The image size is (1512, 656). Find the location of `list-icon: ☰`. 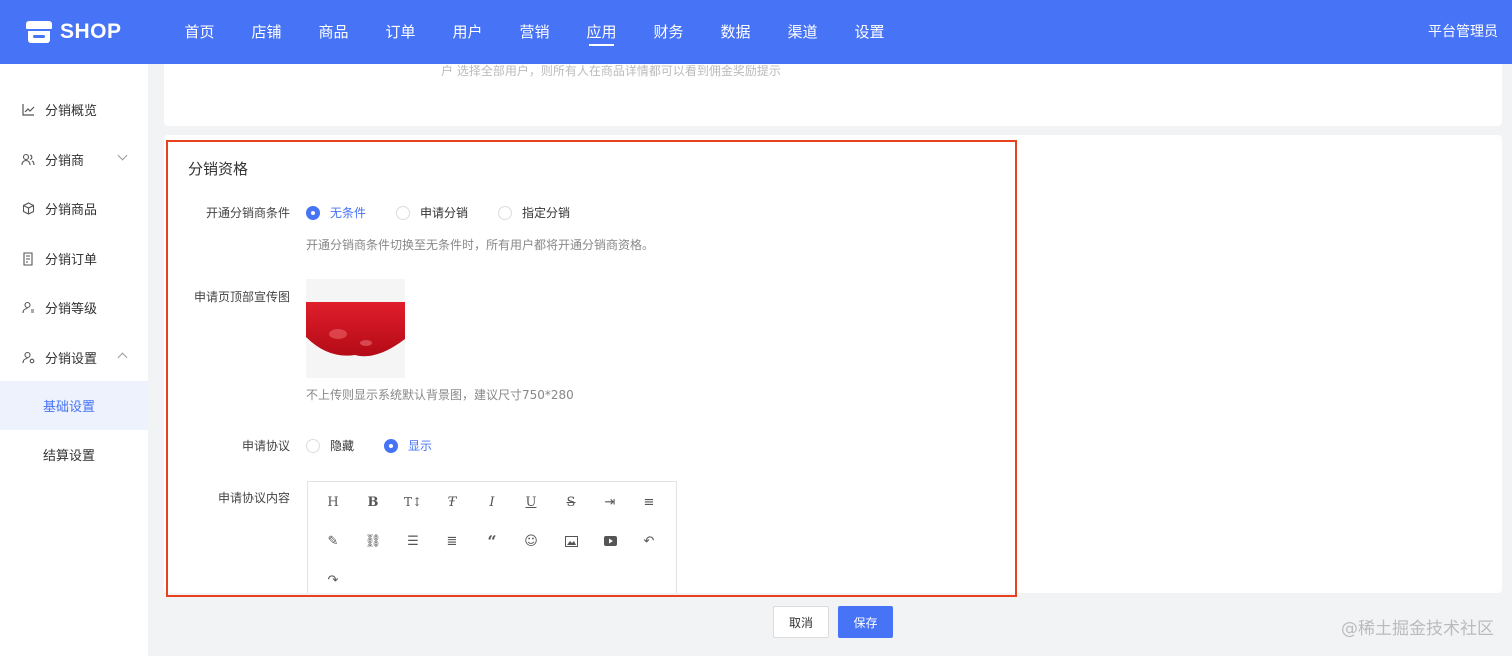

list-icon: ☰ is located at coordinates (413, 541).